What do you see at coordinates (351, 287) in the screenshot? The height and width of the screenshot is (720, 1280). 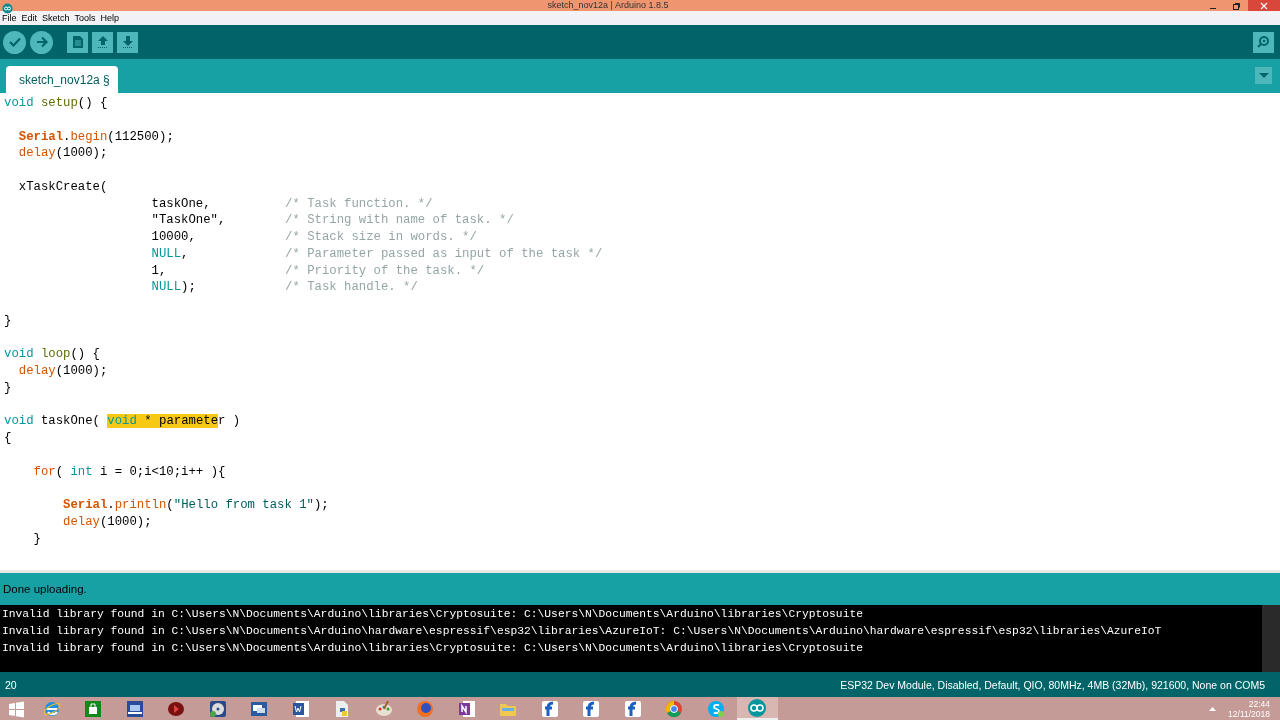 I see `code-comment: /* Task handle. */` at bounding box center [351, 287].